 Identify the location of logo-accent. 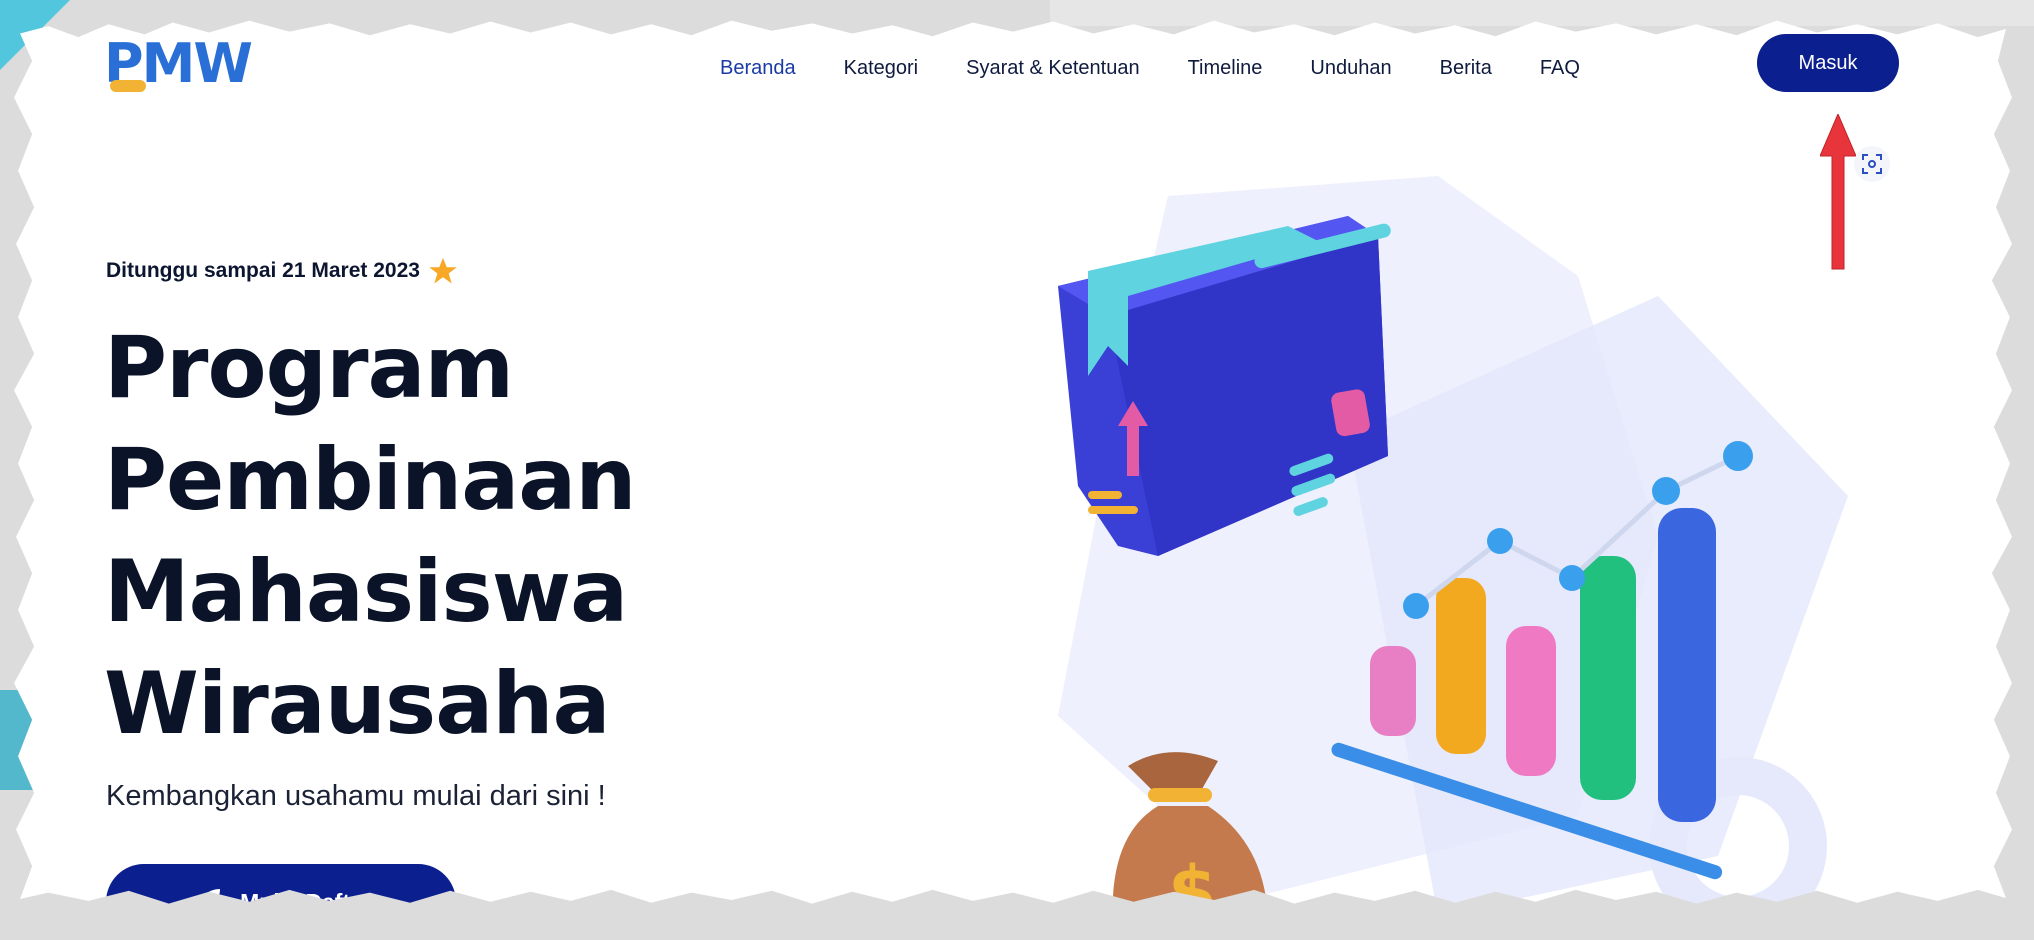
(128, 86).